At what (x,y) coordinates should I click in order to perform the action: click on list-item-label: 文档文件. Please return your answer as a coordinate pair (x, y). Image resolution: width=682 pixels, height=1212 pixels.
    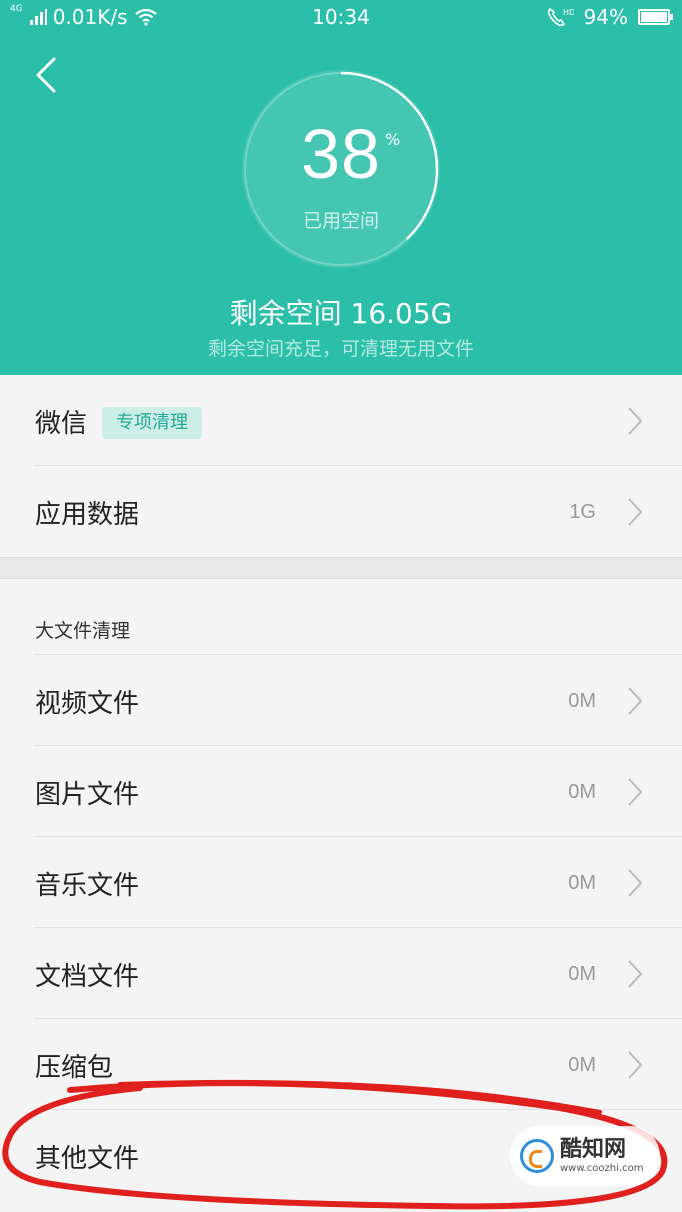
    Looking at the image, I should click on (87, 977).